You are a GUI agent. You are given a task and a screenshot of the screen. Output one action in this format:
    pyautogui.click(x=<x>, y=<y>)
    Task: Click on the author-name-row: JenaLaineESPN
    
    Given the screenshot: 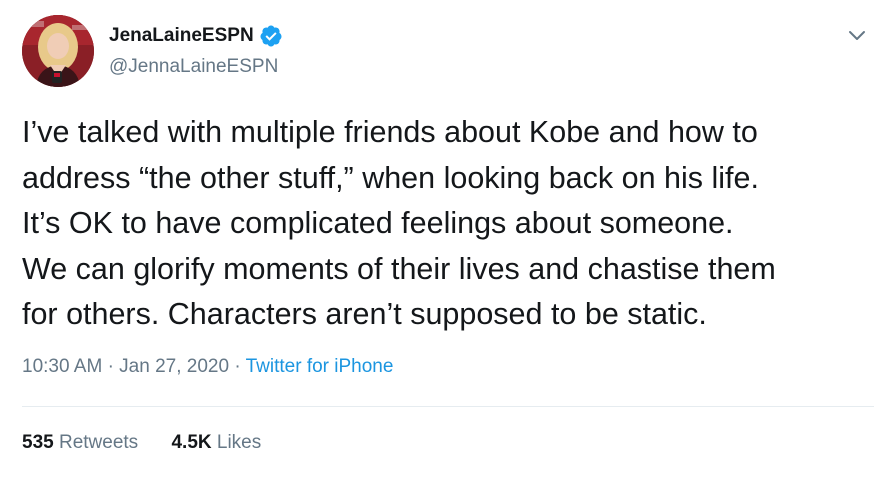 What is the action you would take?
    pyautogui.click(x=196, y=36)
    